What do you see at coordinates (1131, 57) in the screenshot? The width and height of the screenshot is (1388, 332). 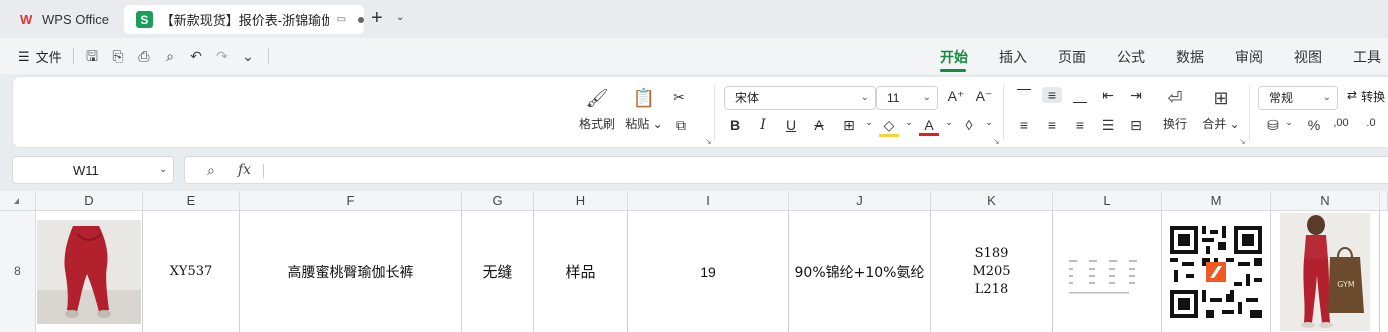 I see `tab-formula: 公式` at bounding box center [1131, 57].